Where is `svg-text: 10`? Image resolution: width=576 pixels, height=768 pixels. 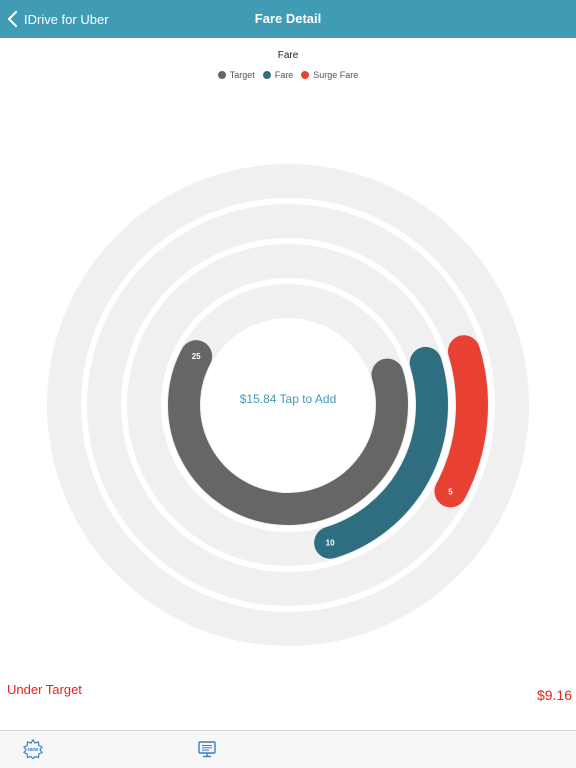
svg-text: 10 is located at coordinates (330, 543).